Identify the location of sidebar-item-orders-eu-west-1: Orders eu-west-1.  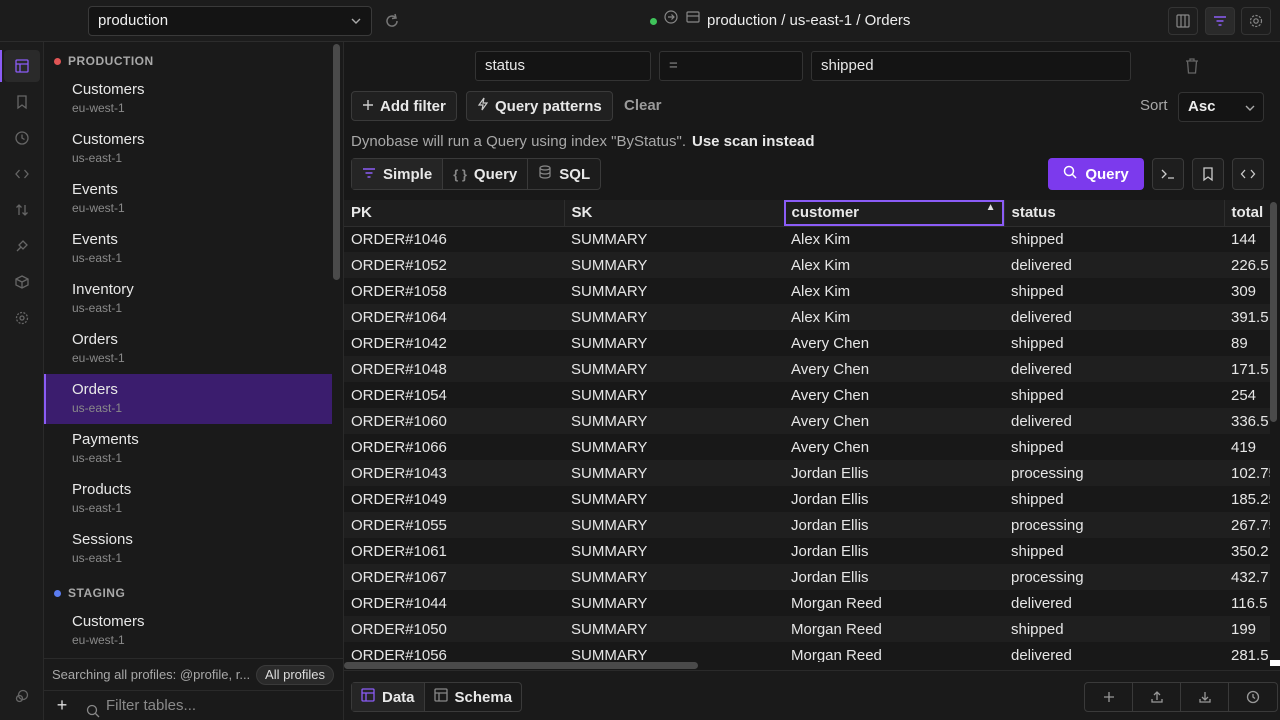
(188, 349).